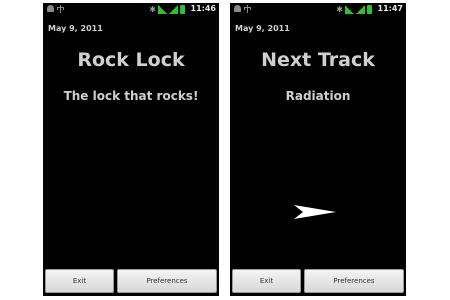 The image size is (450, 300). Describe the element at coordinates (203, 8) in the screenshot. I see `status-clock: 11:46` at that location.